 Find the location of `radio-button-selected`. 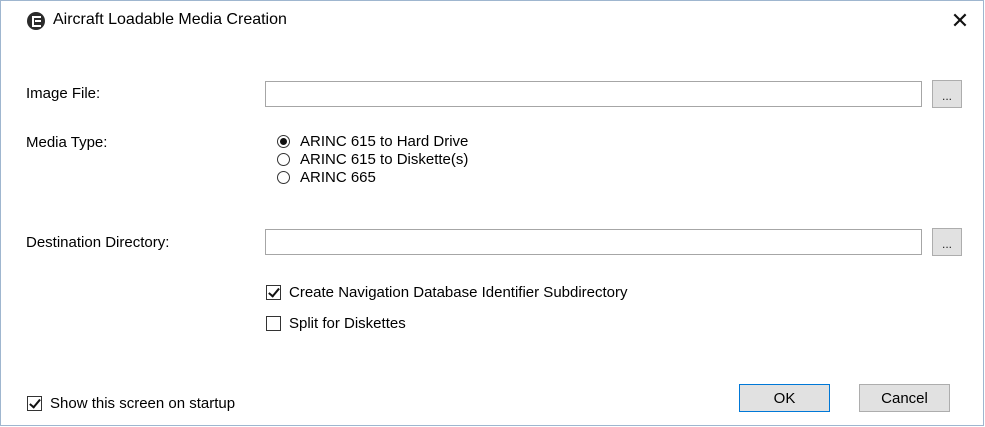

radio-button-selected is located at coordinates (283, 141).